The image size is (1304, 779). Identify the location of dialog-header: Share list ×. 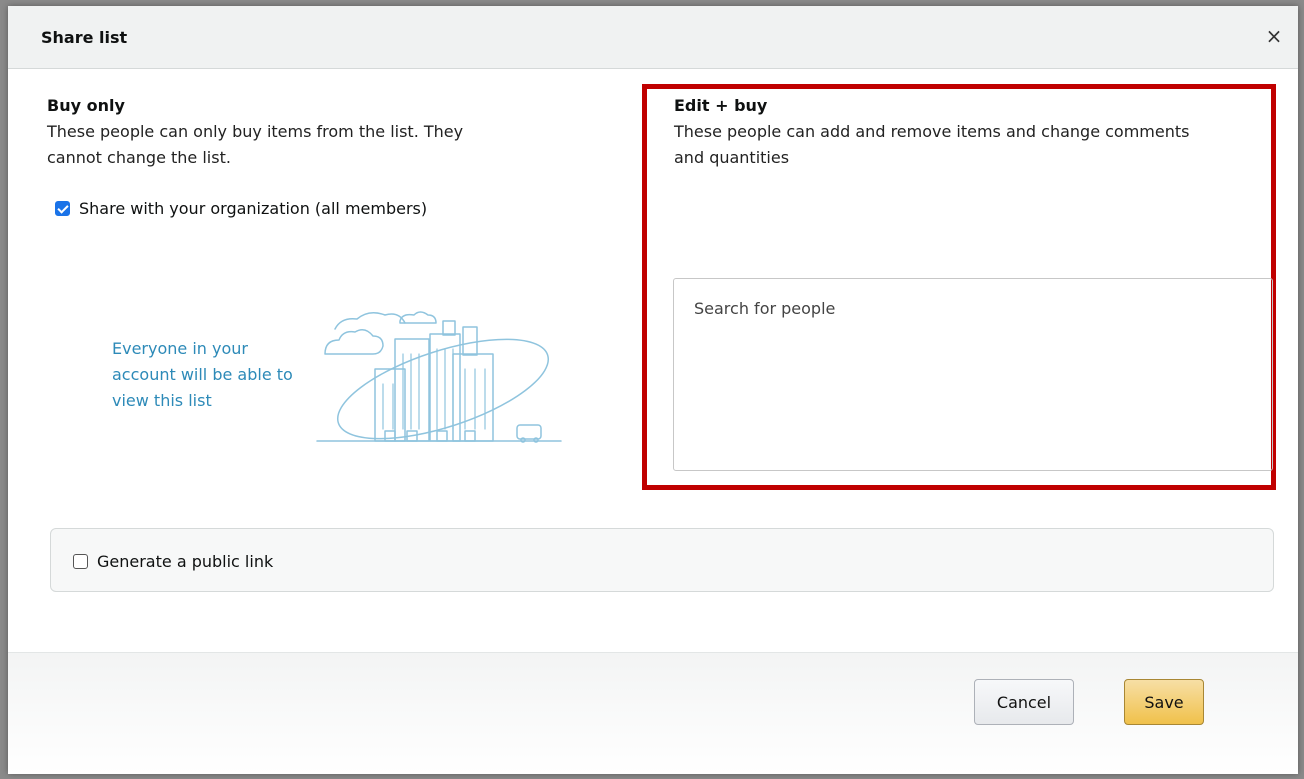
(653, 37).